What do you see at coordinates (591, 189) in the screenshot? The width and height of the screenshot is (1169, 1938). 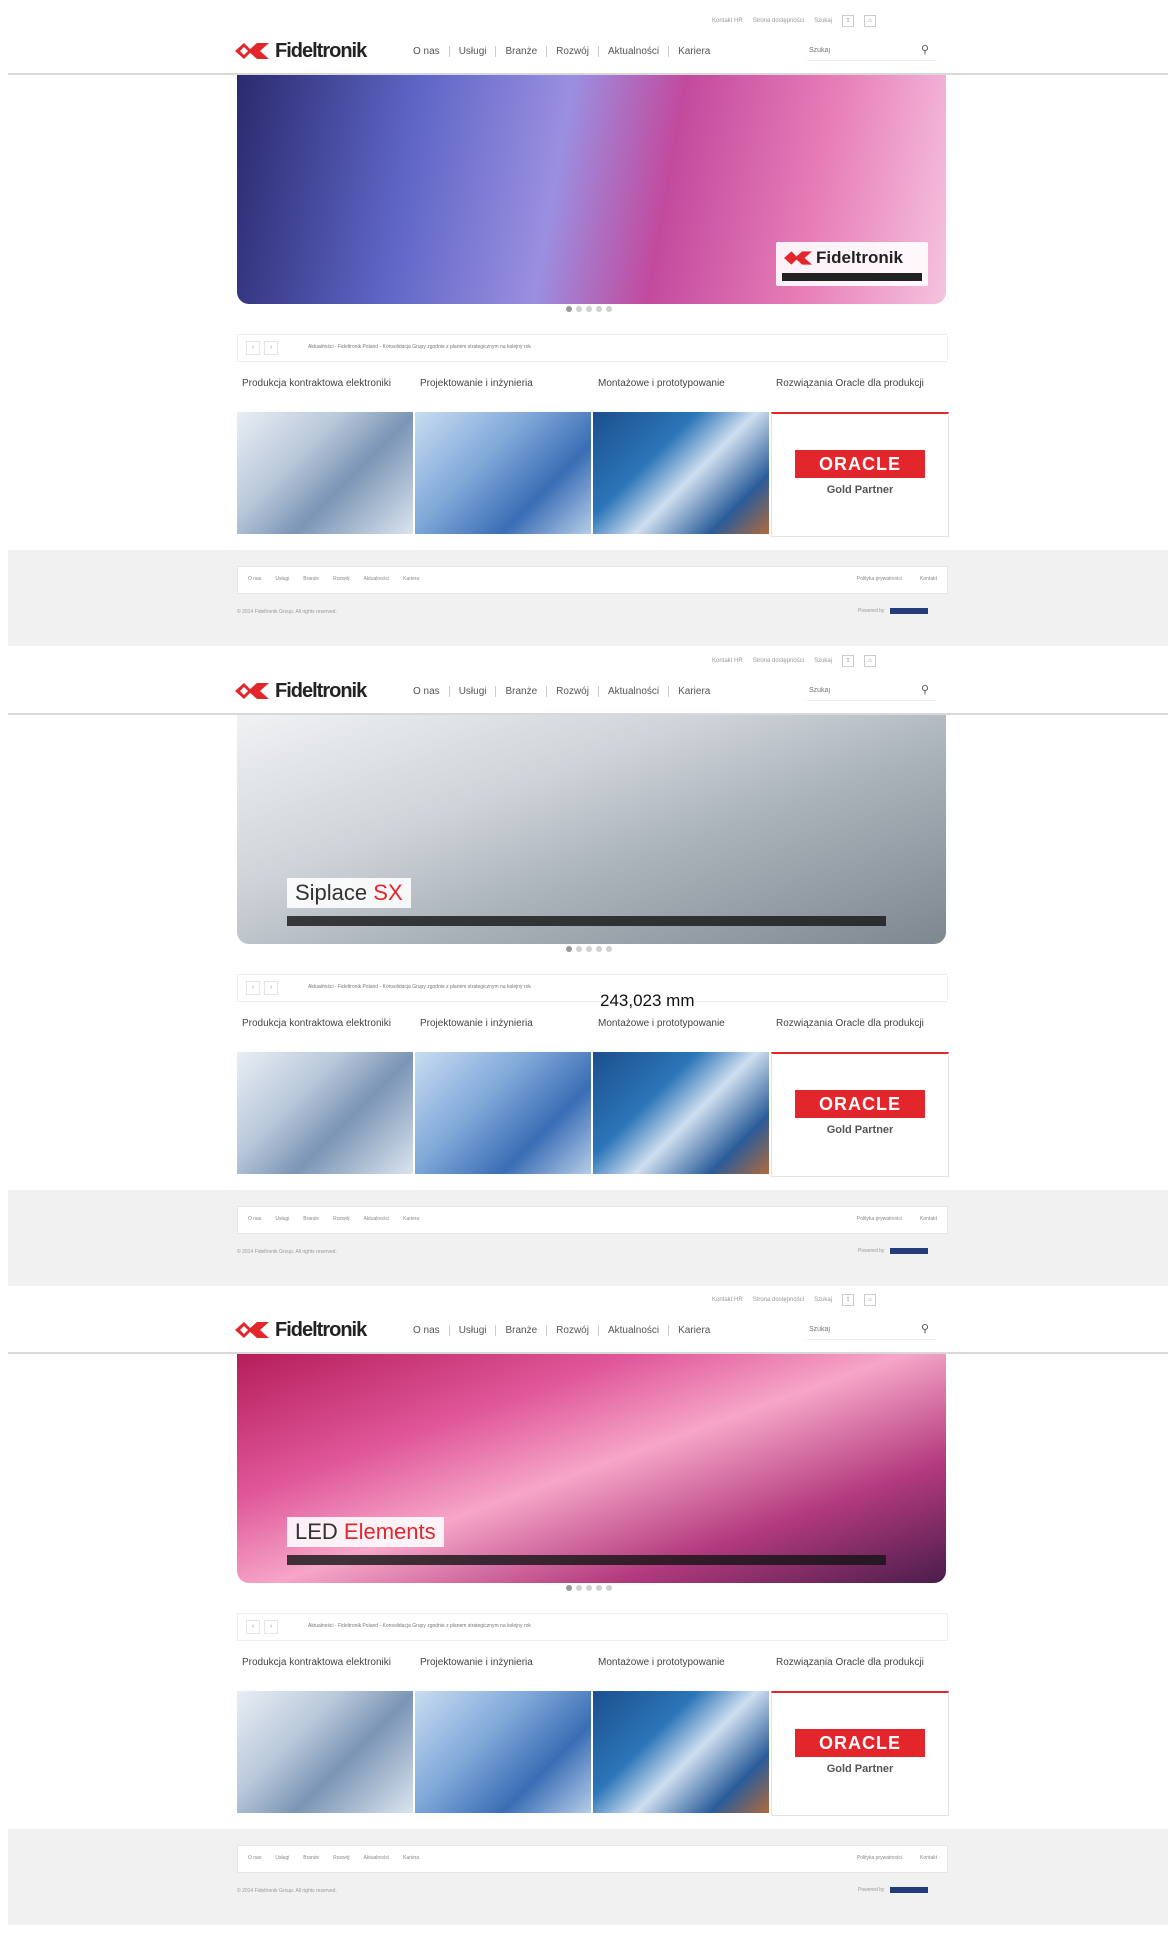 I see `hero-slider: Fideltronik` at bounding box center [591, 189].